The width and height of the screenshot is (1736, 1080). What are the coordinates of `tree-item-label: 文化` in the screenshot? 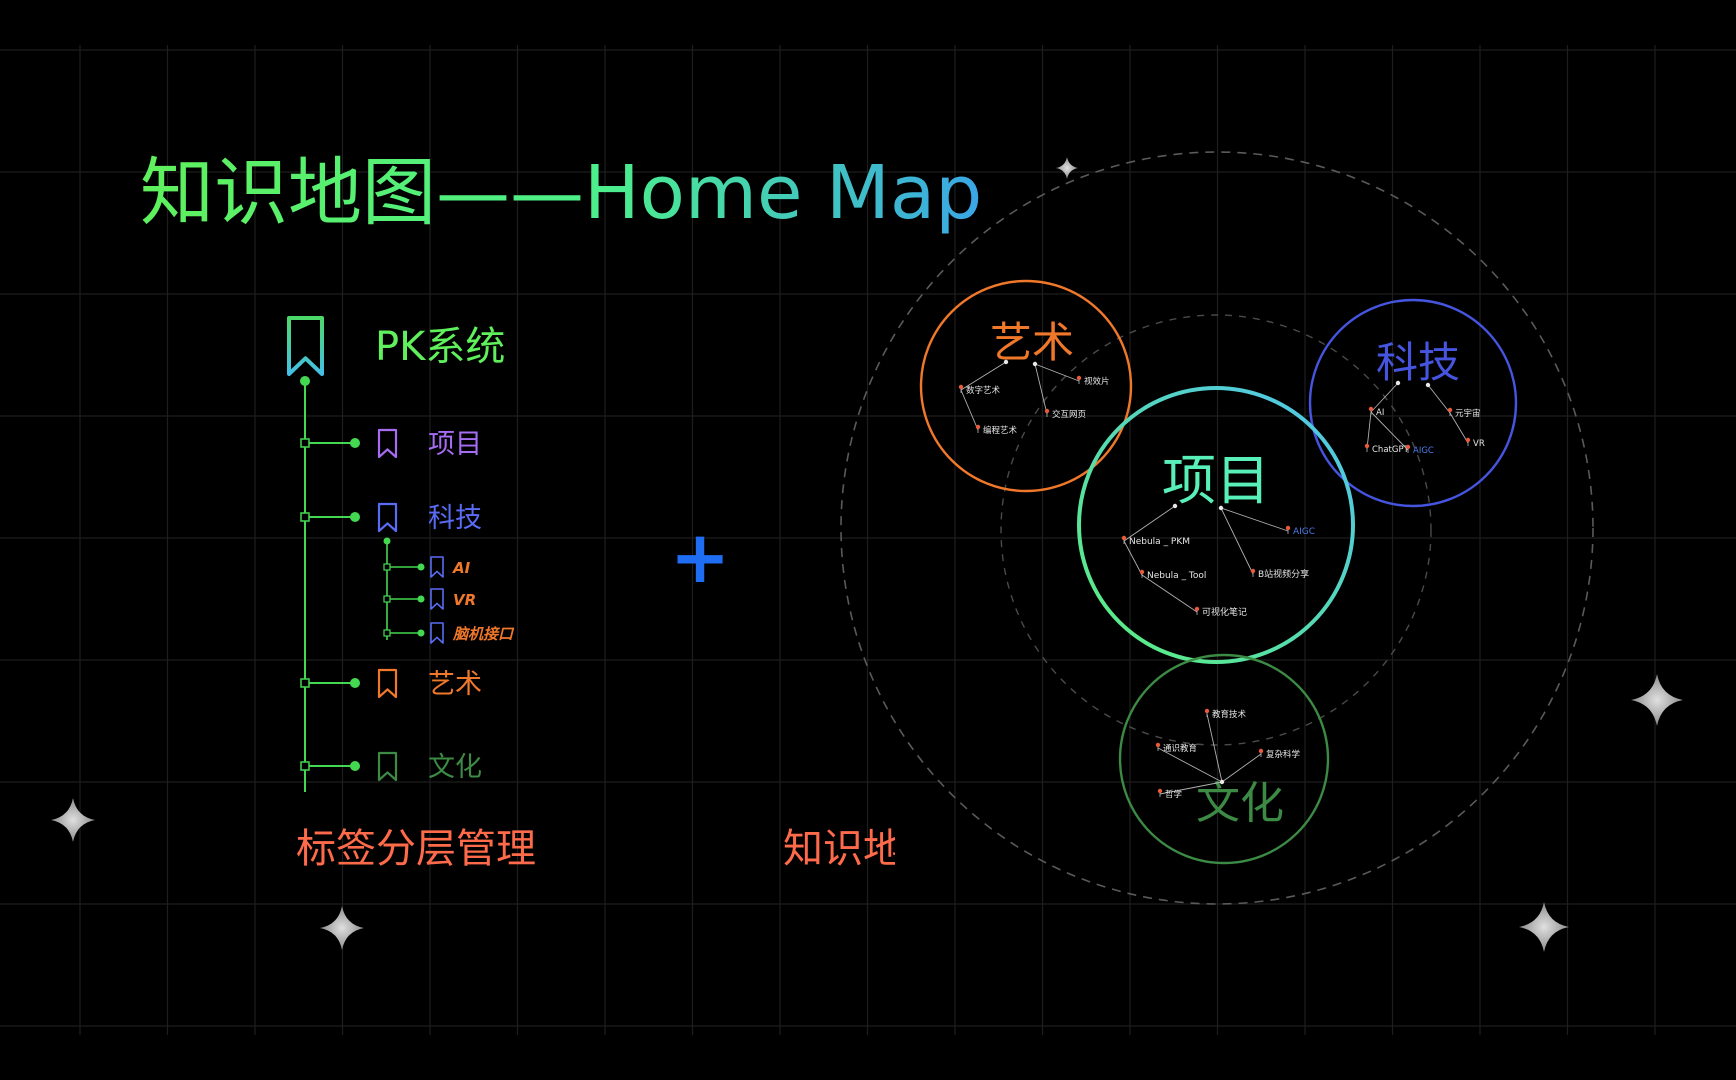 It's located at (455, 767).